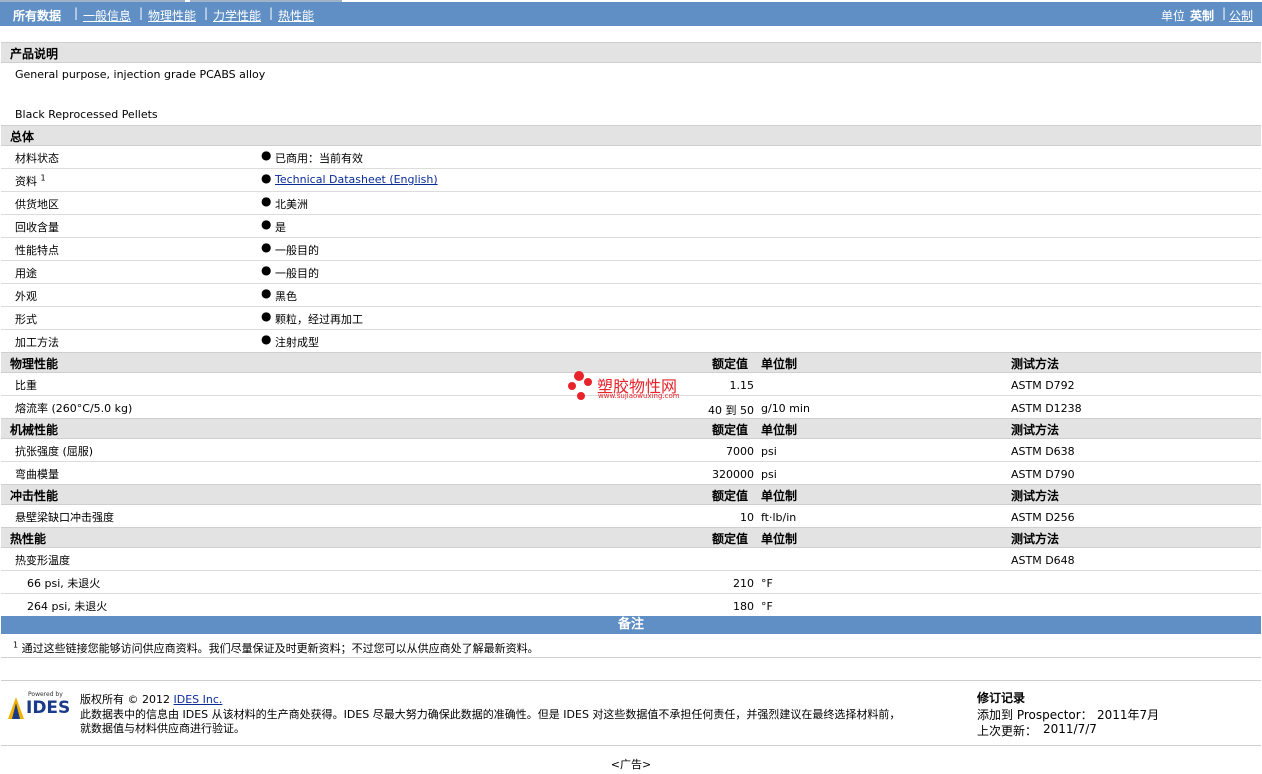 The image size is (1262, 774). What do you see at coordinates (319, 319) in the screenshot?
I see `property-value: 颗粒，经过再加工` at bounding box center [319, 319].